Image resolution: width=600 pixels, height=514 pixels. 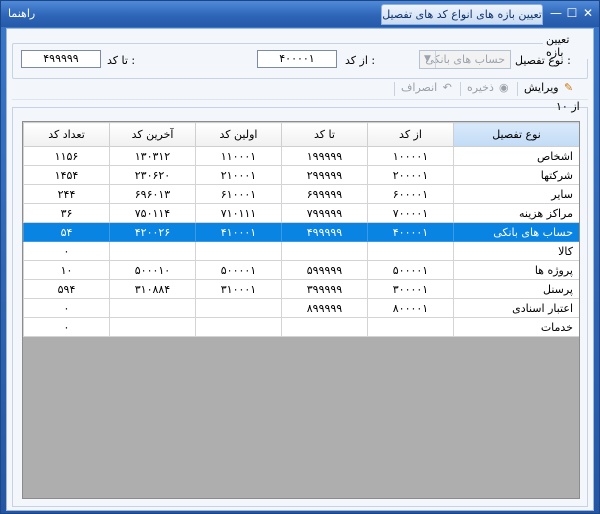 I want to click on cell-from: ۵۰۰۰۰۱, so click(x=410, y=270).